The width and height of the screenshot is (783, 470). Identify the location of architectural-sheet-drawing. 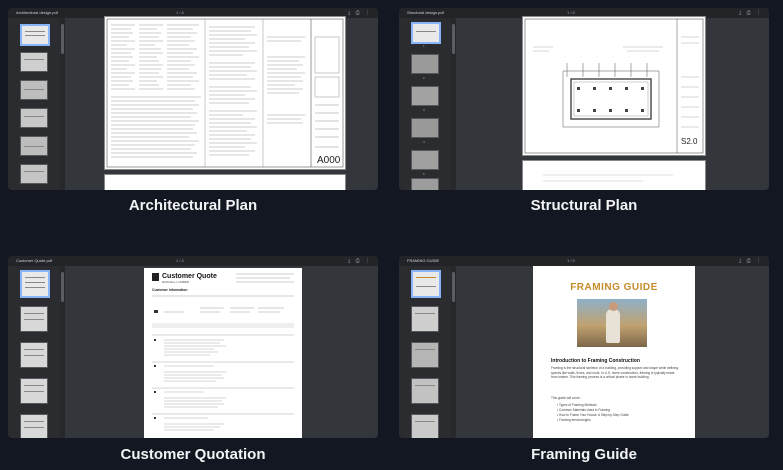
(225, 93).